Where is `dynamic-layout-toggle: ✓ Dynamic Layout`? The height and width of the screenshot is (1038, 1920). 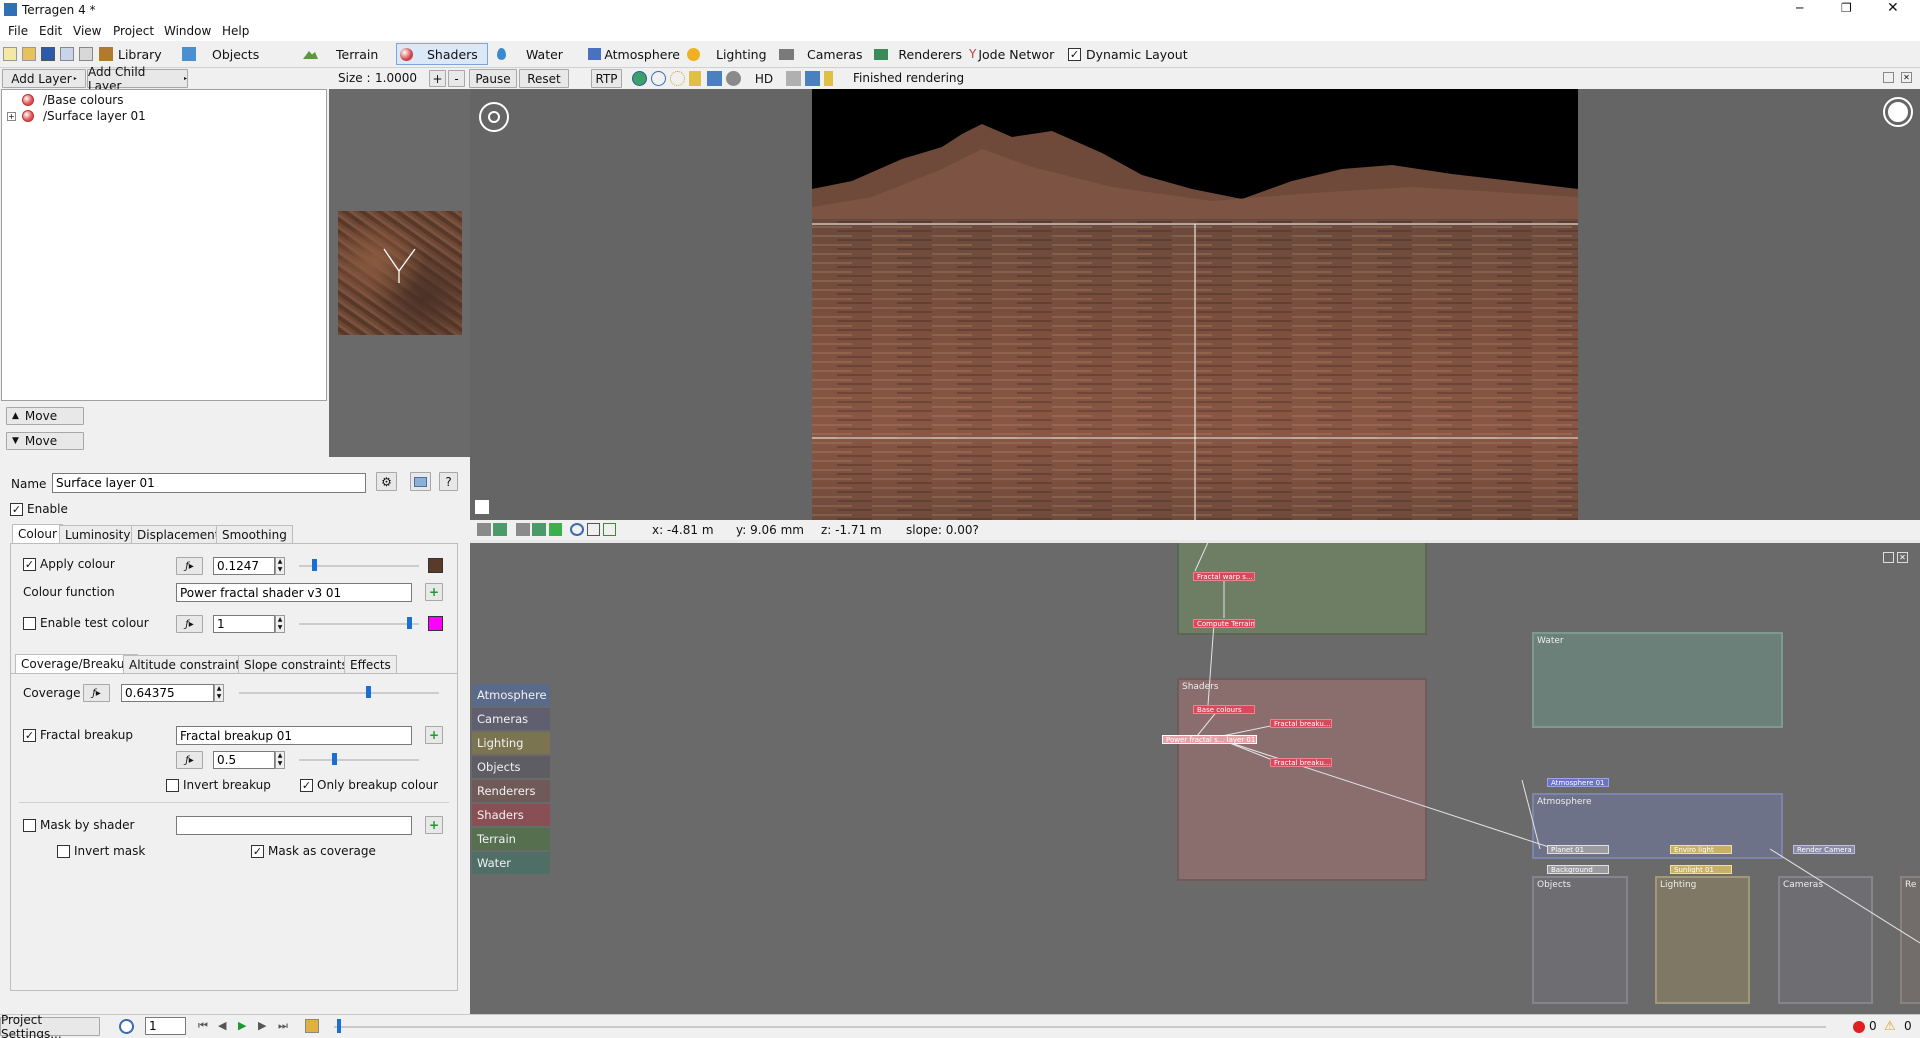 dynamic-layout-toggle: ✓ Dynamic Layout is located at coordinates (1128, 54).